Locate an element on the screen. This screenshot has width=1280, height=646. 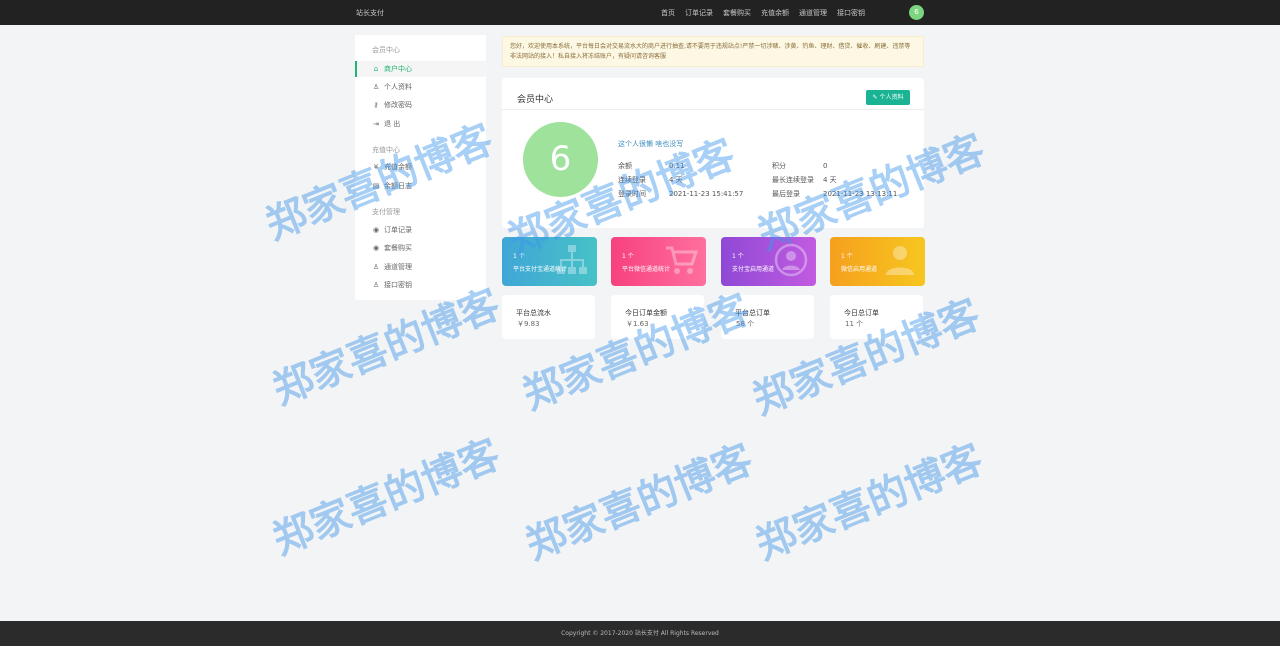
total-title: 今日总订单 is located at coordinates (861, 313).